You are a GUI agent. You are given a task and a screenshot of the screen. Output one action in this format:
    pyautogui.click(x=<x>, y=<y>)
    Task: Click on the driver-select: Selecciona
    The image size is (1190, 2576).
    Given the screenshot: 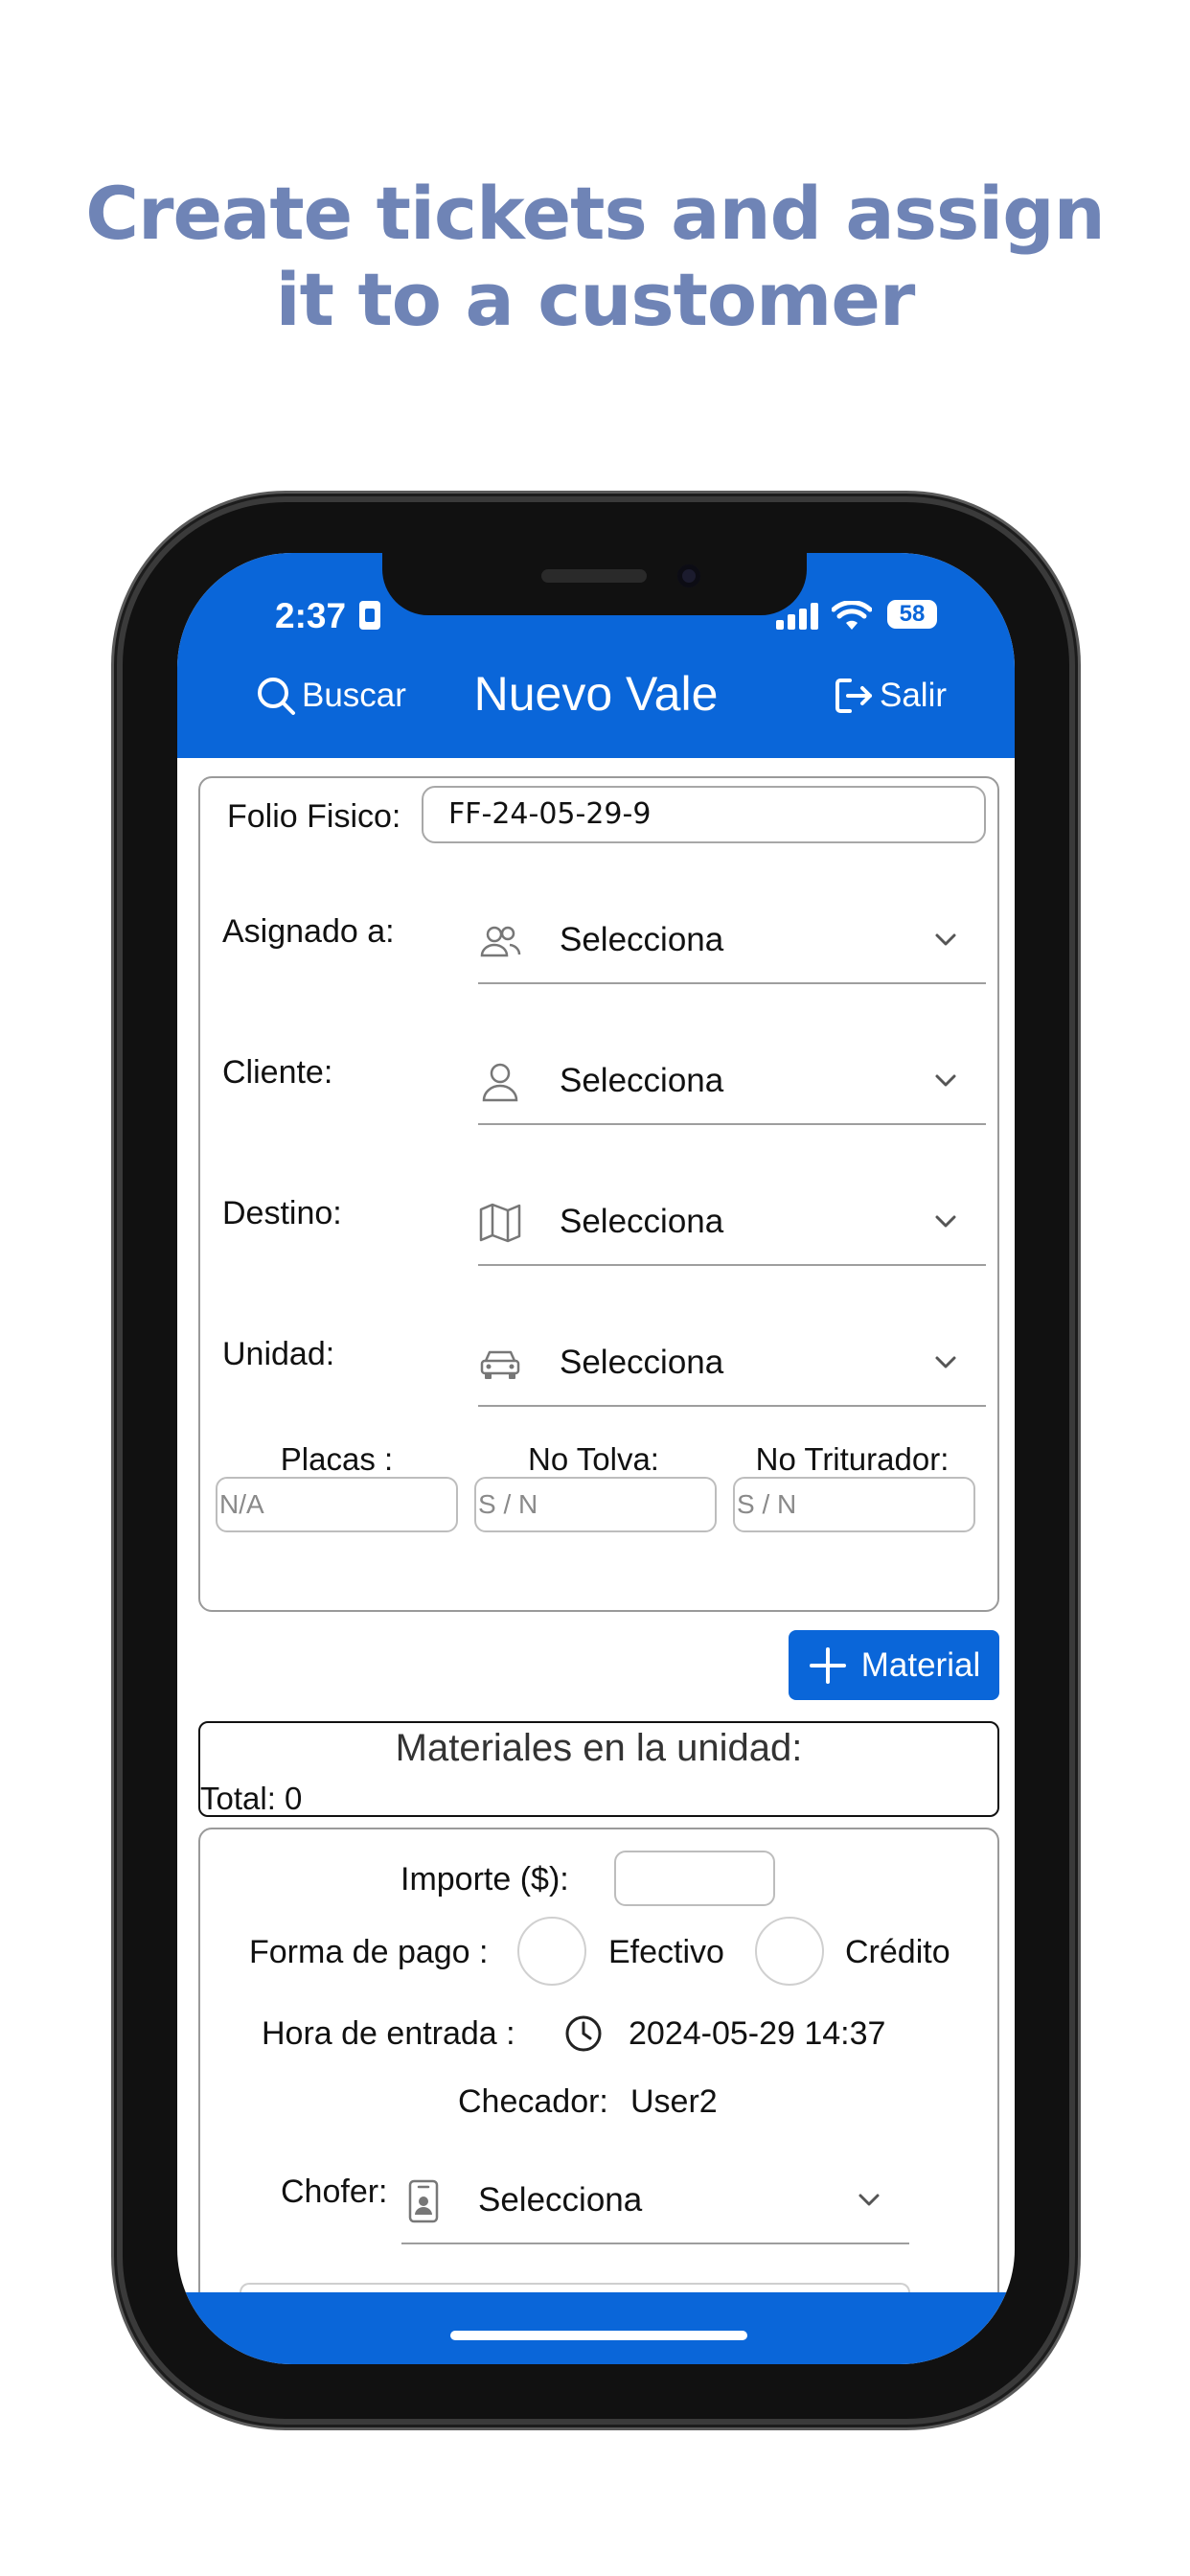 What is the action you would take?
    pyautogui.click(x=655, y=2205)
    